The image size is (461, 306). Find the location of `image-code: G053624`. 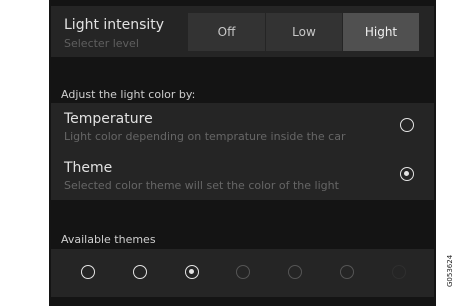

image-code: G053624 is located at coordinates (450, 271).